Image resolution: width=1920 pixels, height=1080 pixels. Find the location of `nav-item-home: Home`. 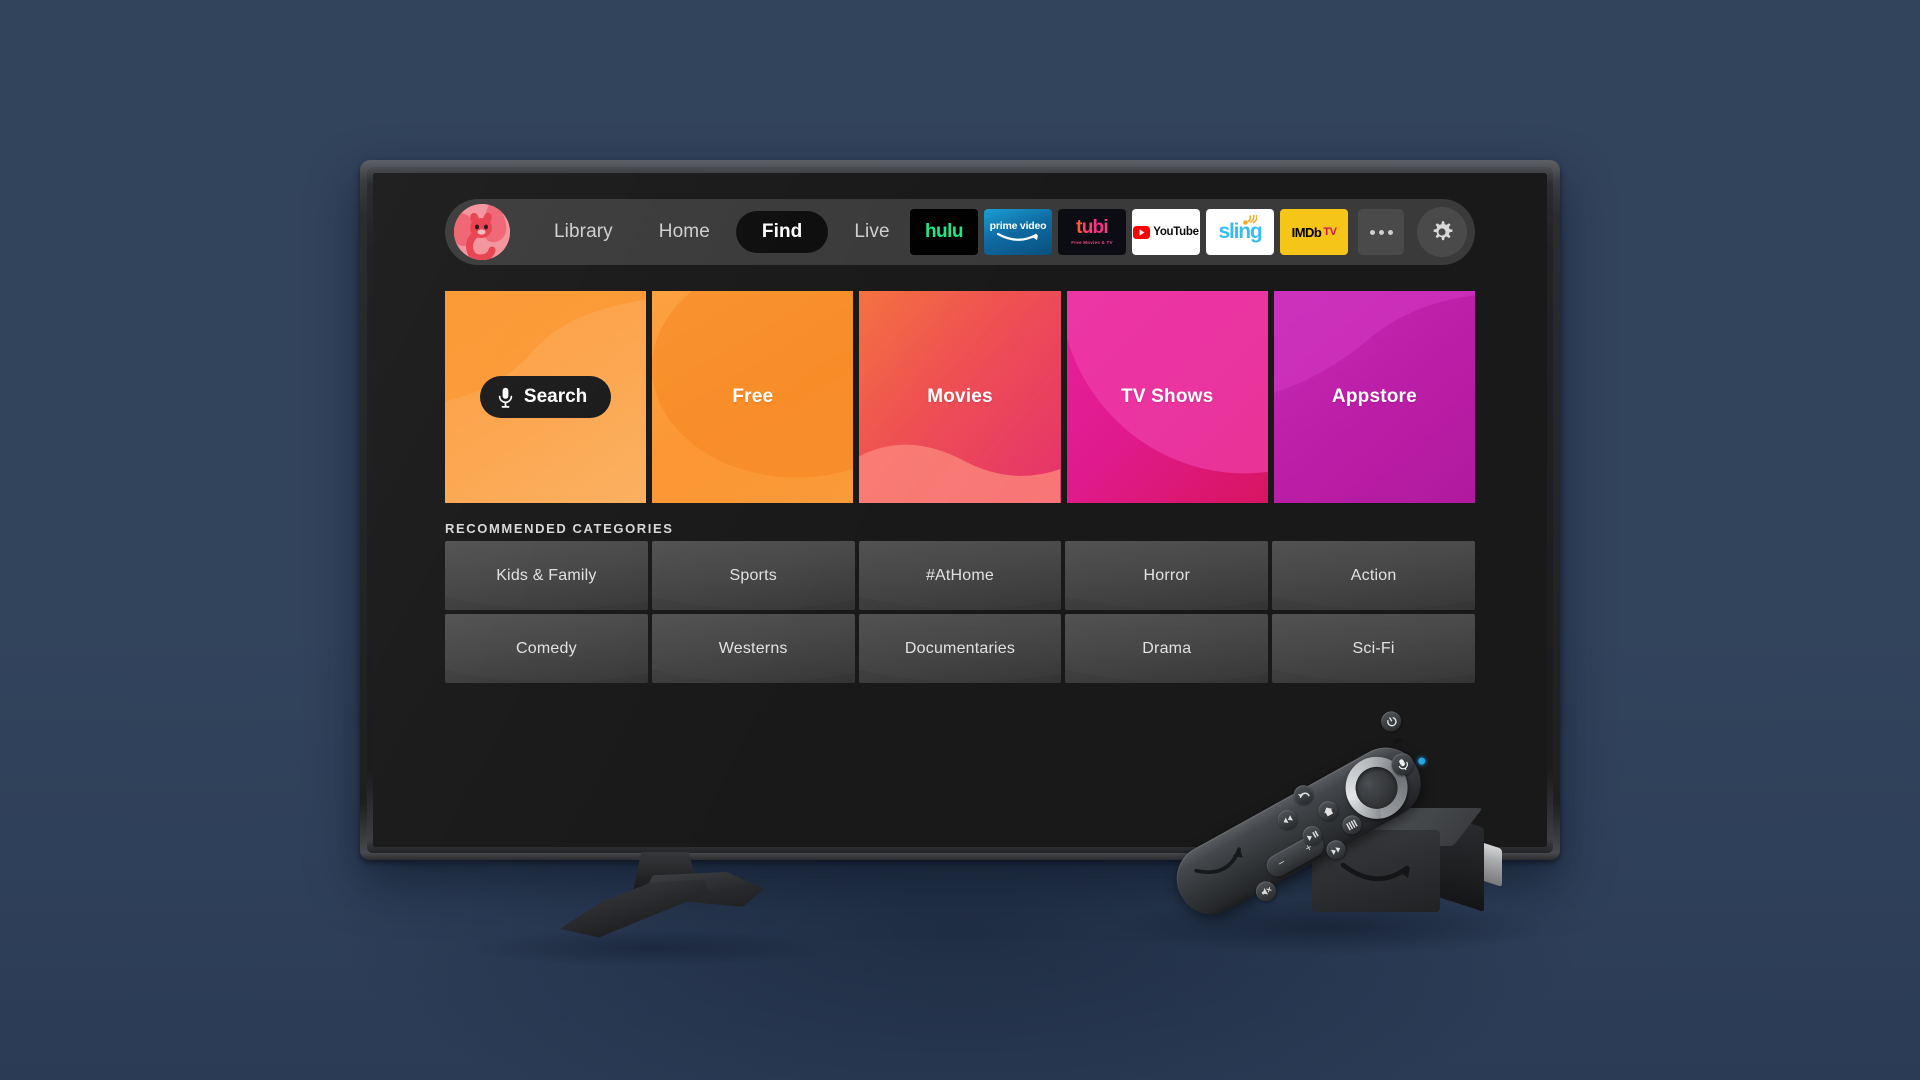

nav-item-home: Home is located at coordinates (684, 232).